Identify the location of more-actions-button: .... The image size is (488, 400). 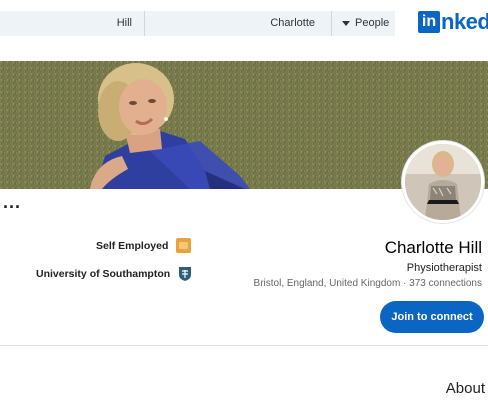
(12, 202).